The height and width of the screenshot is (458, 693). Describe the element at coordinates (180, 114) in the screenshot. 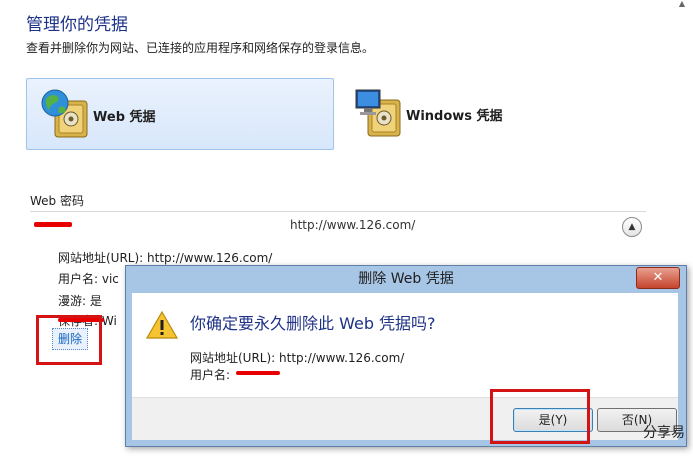

I see `web-credentials-tile: Web 凭据` at that location.